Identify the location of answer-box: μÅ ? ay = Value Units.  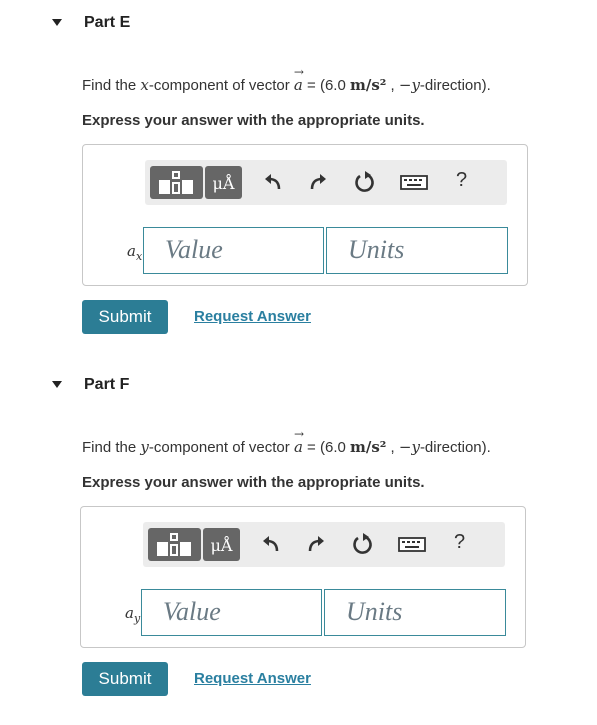
(303, 577).